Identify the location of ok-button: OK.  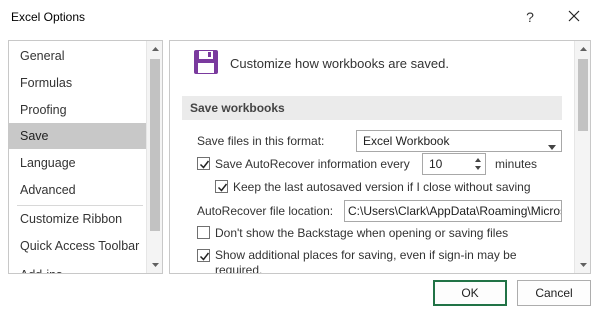
(470, 293).